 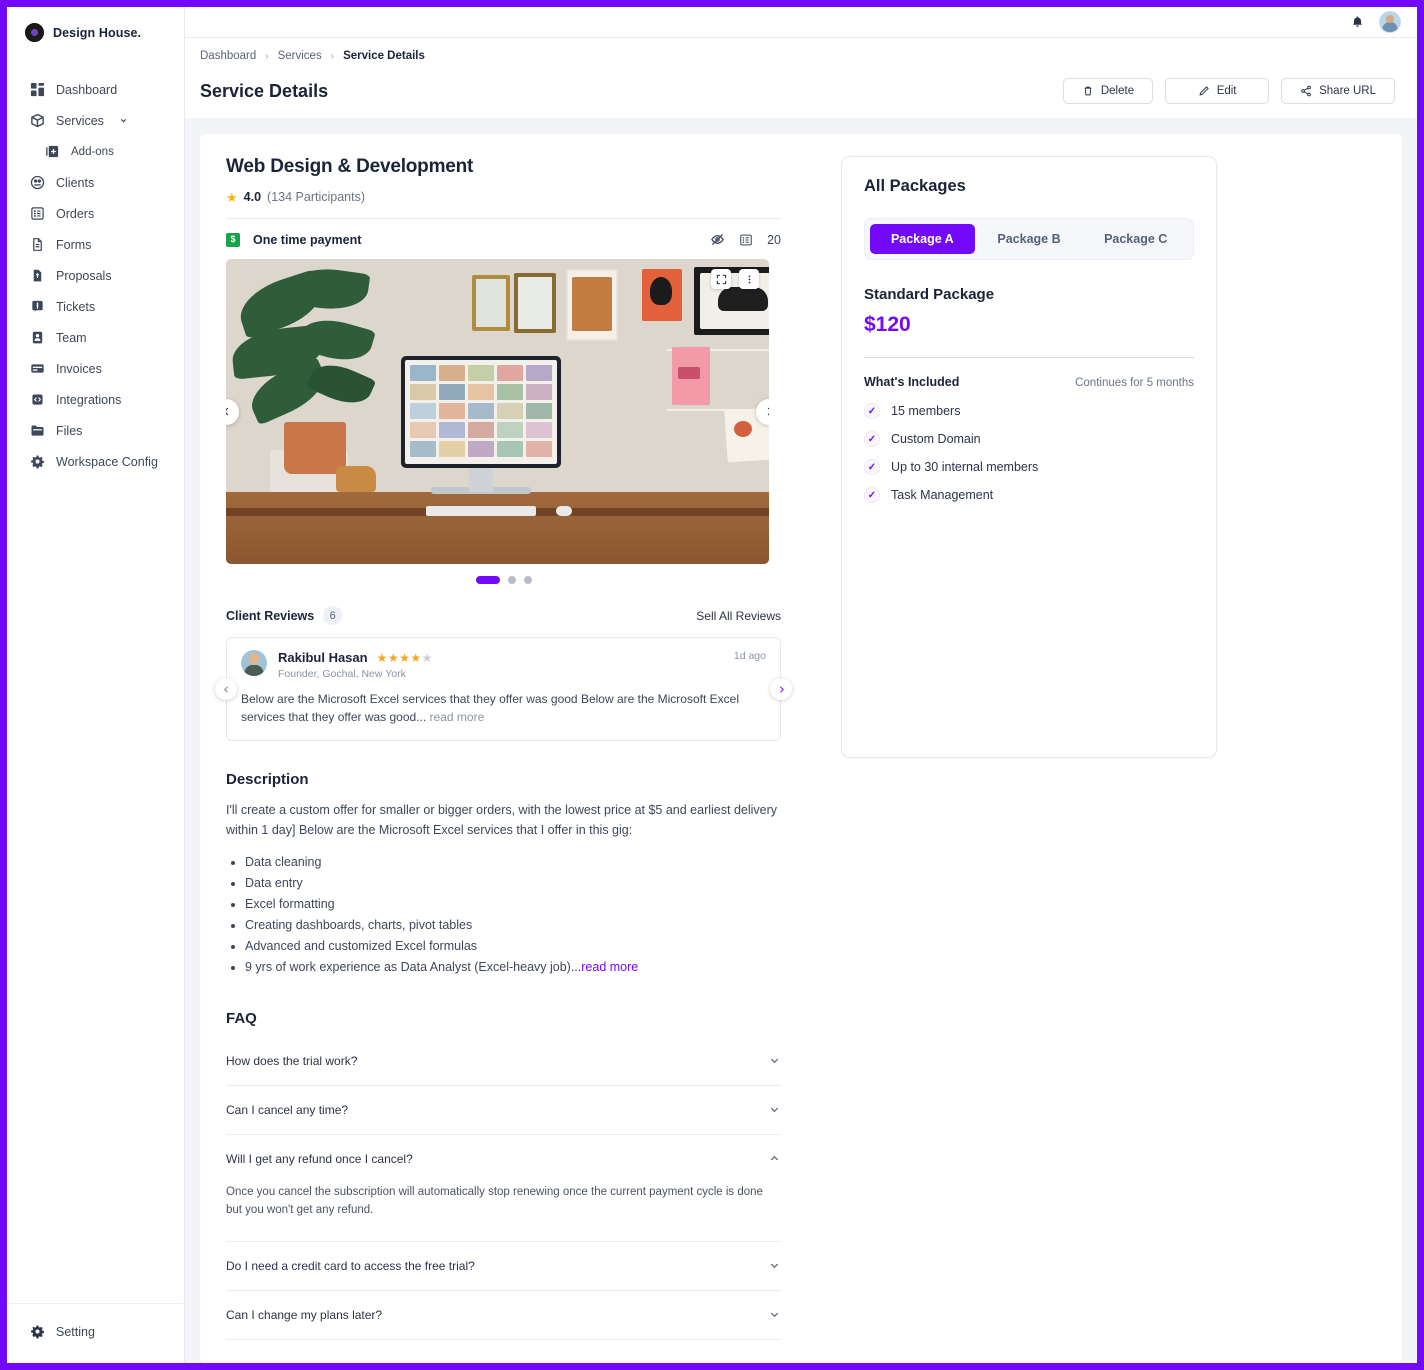 I want to click on brand-name: Design House., so click(x=97, y=32).